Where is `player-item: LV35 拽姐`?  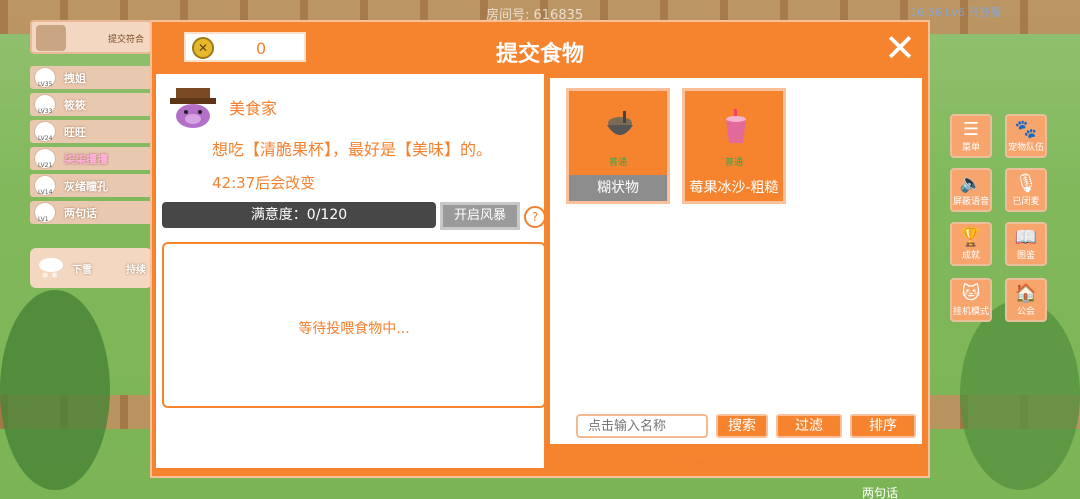
player-item: LV35 拽姐 is located at coordinates (91, 77).